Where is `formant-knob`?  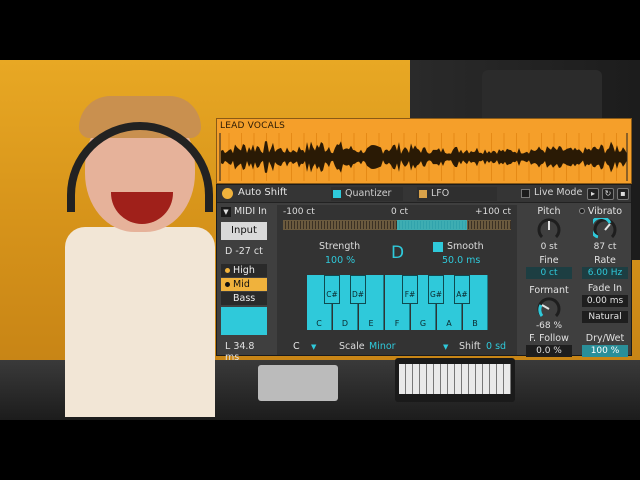
formant-knob is located at coordinates (549, 309).